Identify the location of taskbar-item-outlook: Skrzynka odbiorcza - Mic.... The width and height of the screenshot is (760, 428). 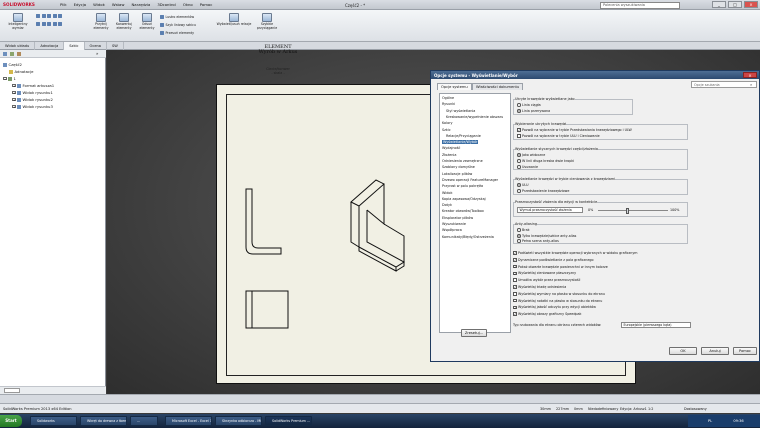
(238, 421).